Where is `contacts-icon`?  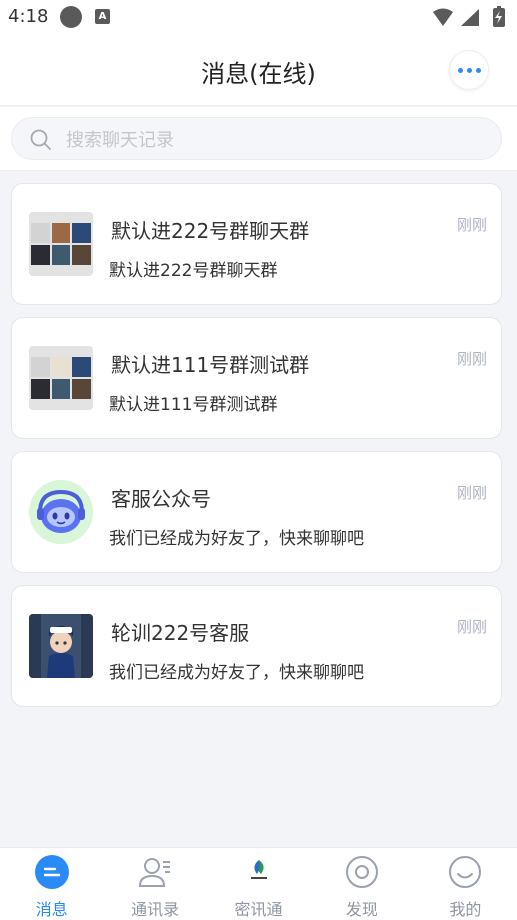
contacts-icon is located at coordinates (155, 872).